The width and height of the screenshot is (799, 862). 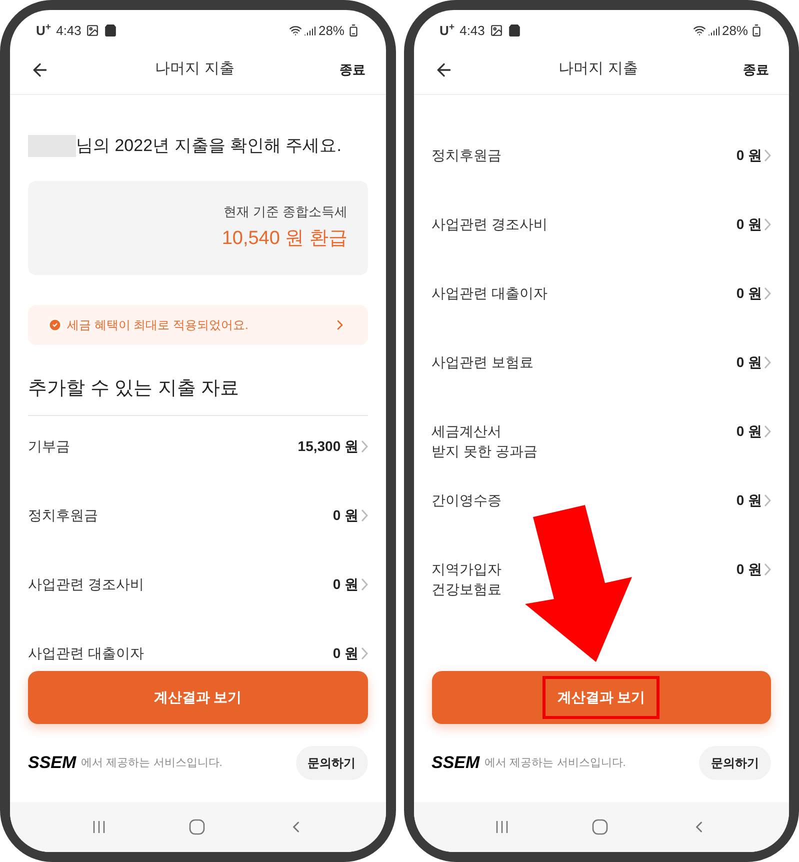 I want to click on greeting-text: 님의 2022년 지출을 확인해 주세요., so click(x=209, y=146).